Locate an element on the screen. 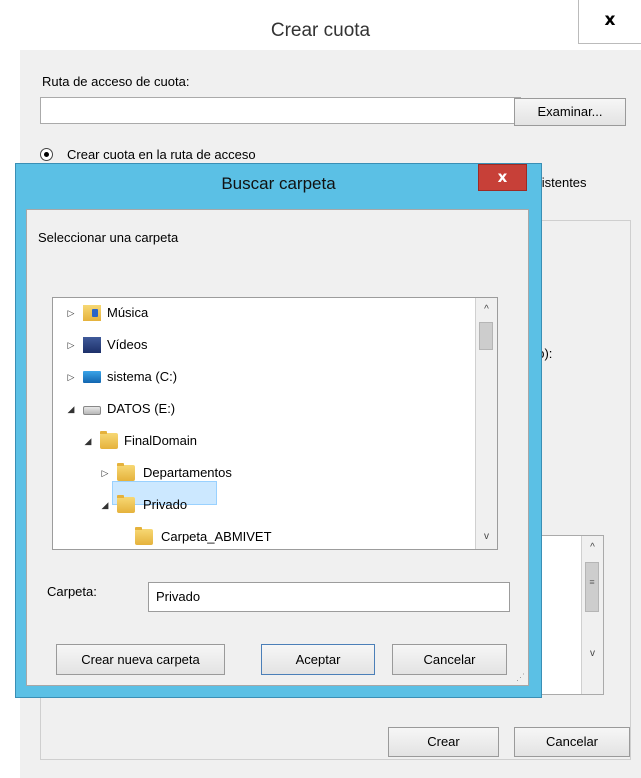  tree-item-label: Música is located at coordinates (128, 312).